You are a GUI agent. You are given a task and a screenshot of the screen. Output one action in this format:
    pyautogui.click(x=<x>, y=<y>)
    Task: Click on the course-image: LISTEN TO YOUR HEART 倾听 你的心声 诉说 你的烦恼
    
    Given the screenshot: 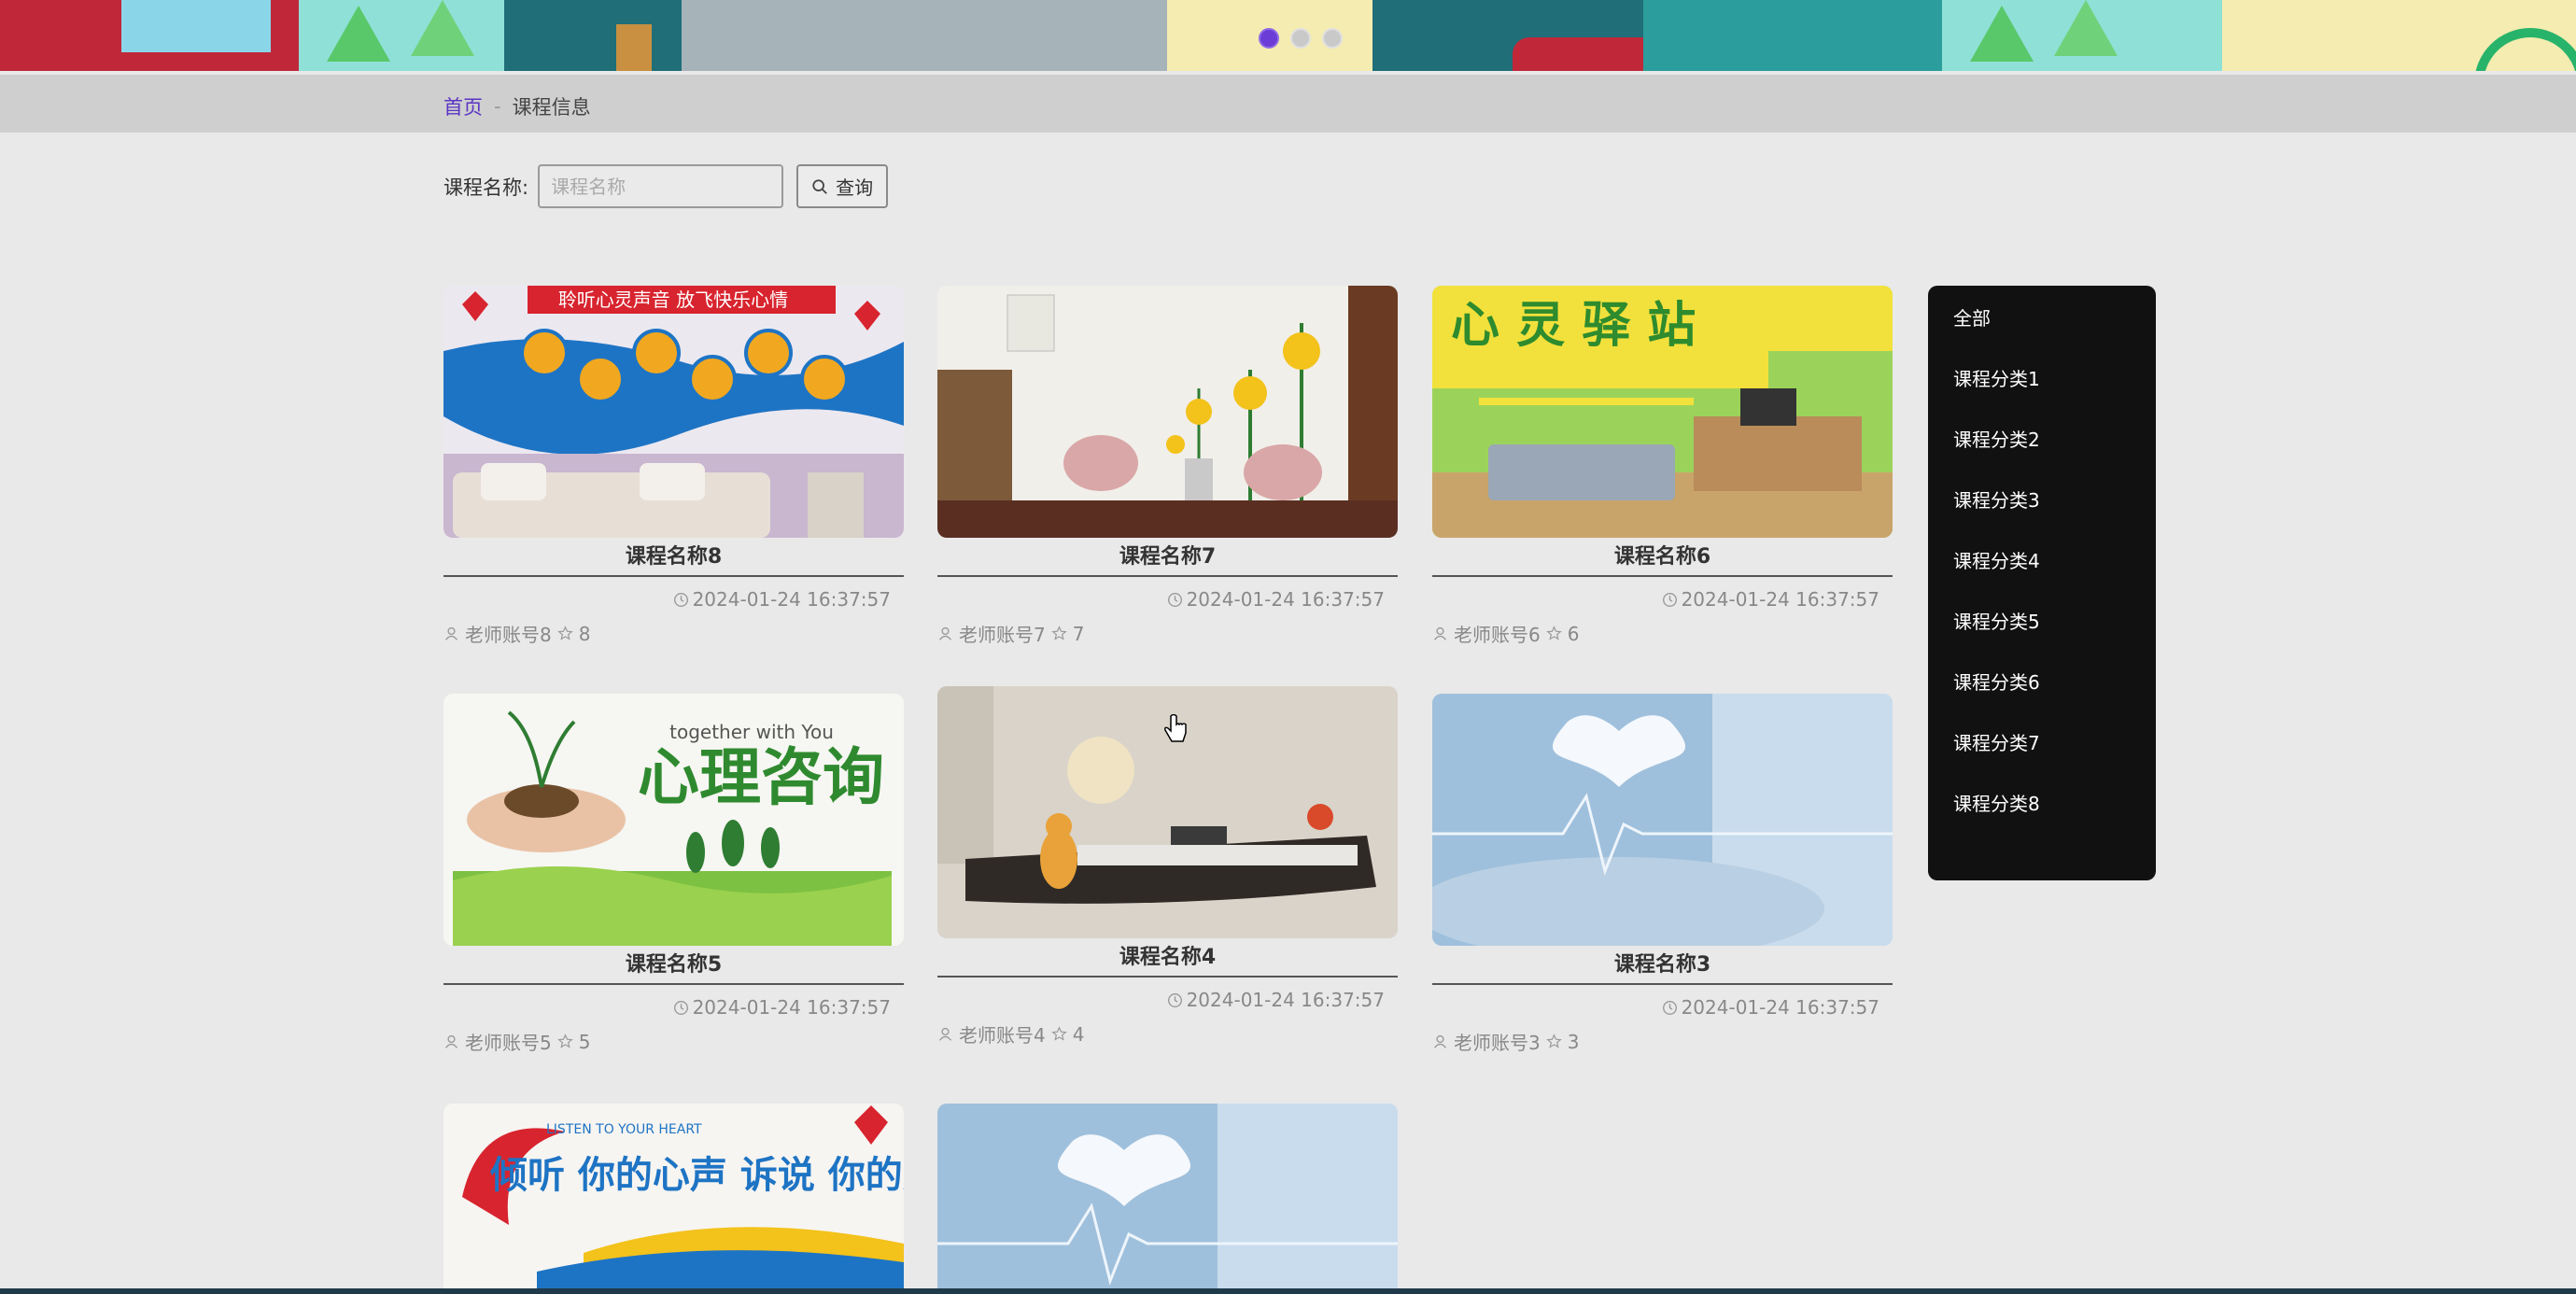 What is the action you would take?
    pyautogui.click(x=673, y=1196)
    